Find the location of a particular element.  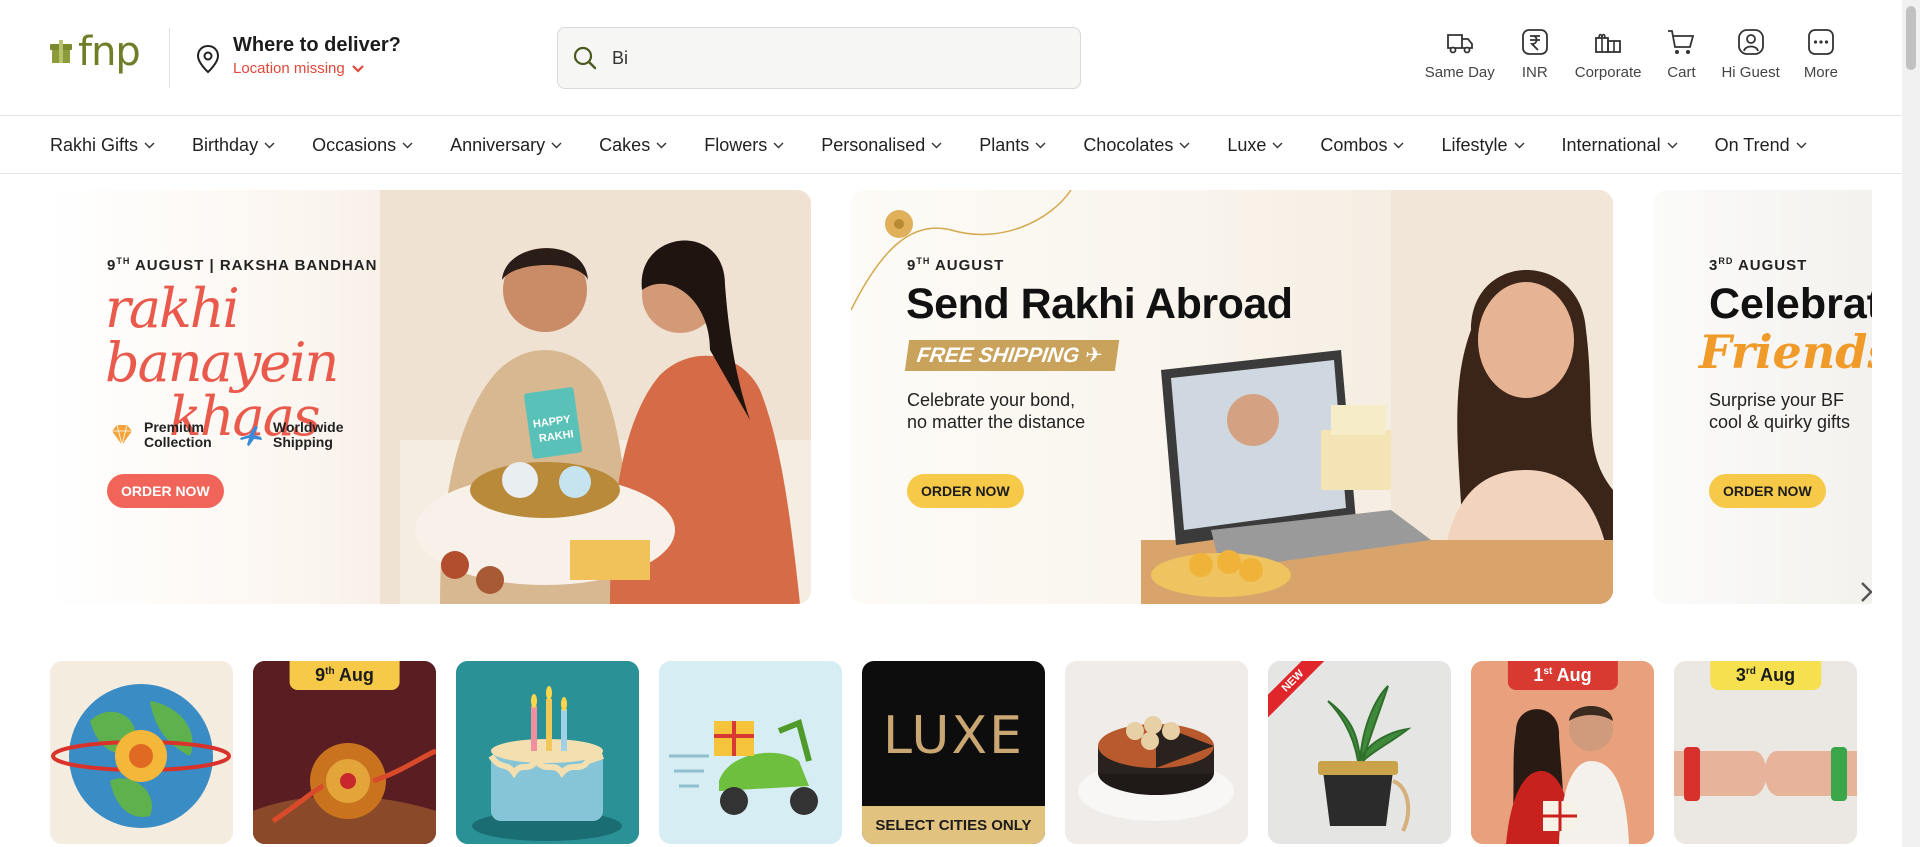

tile-friendship-couple: 1st Aug is located at coordinates (1562, 752).